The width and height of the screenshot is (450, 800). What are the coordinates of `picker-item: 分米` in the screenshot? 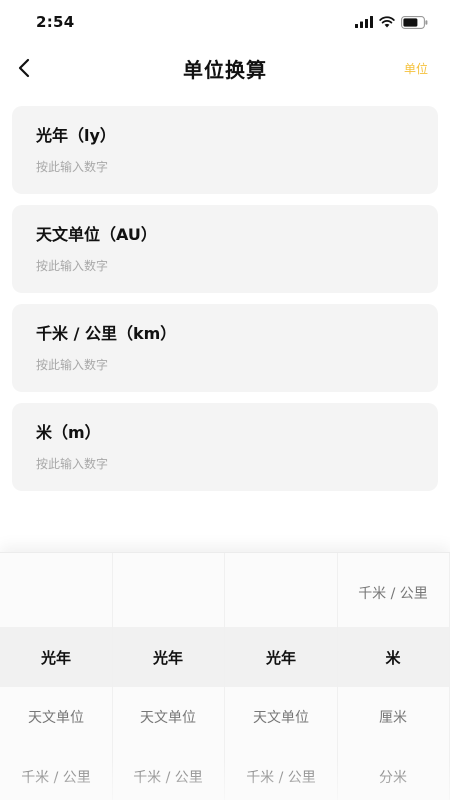 It's located at (393, 773).